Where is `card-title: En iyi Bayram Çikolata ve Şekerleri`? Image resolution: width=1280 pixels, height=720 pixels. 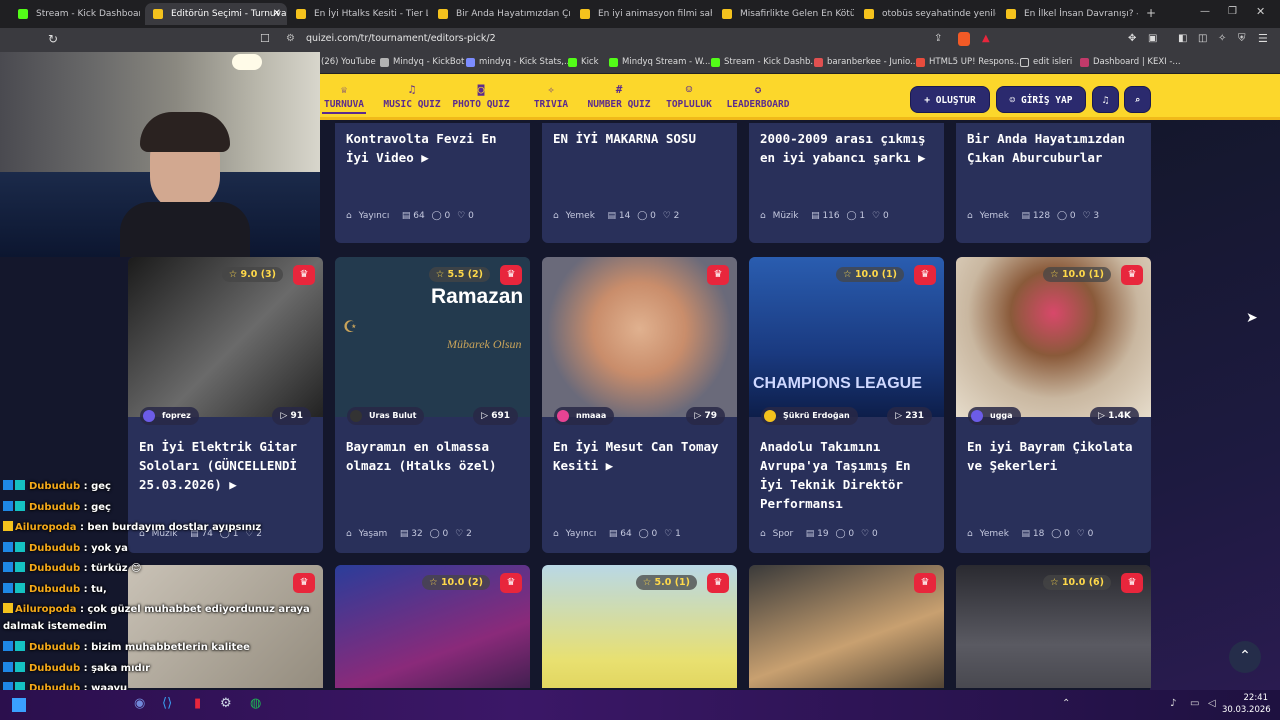 card-title: En iyi Bayram Çikolata ve Şekerleri is located at coordinates (1050, 456).